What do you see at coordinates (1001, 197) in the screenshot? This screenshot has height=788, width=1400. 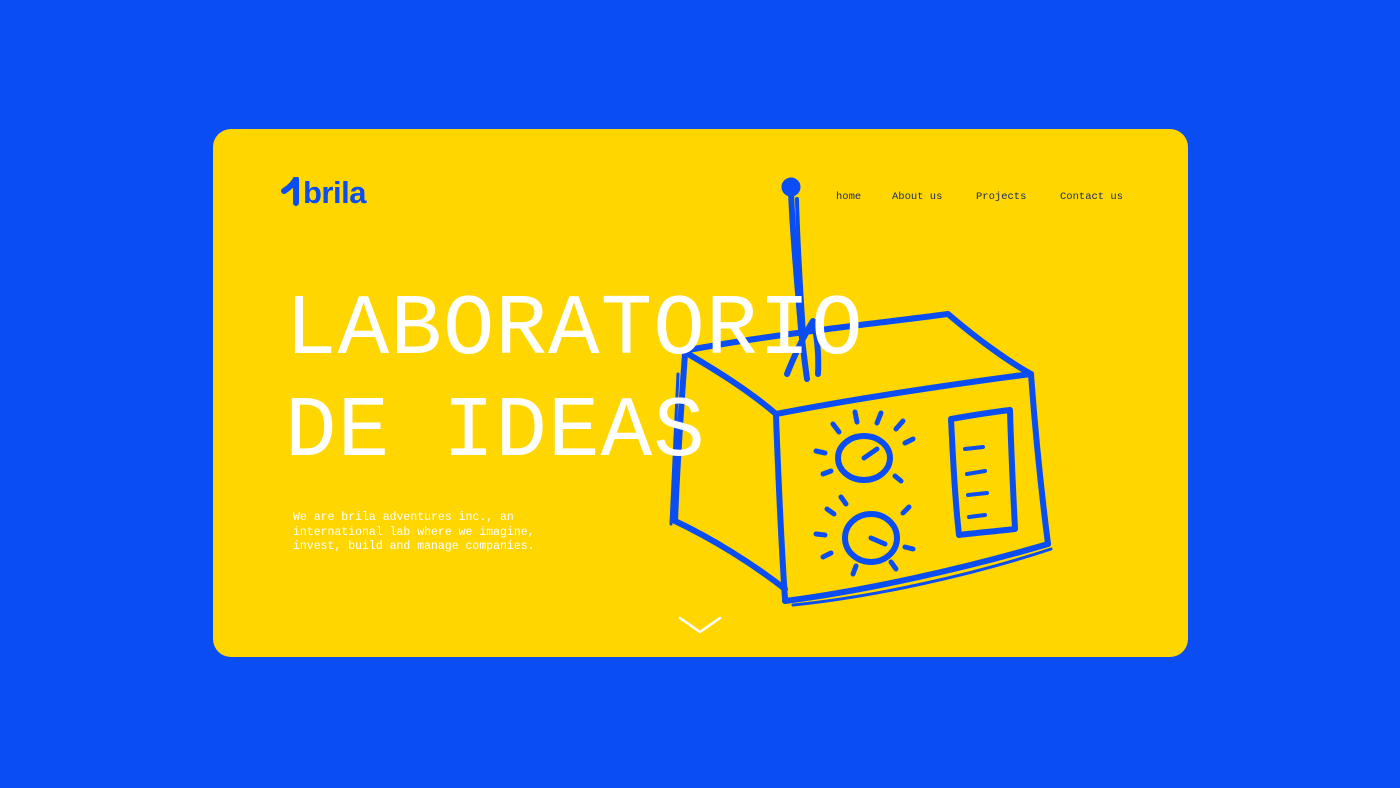 I see `nav-projects-link: Projects` at bounding box center [1001, 197].